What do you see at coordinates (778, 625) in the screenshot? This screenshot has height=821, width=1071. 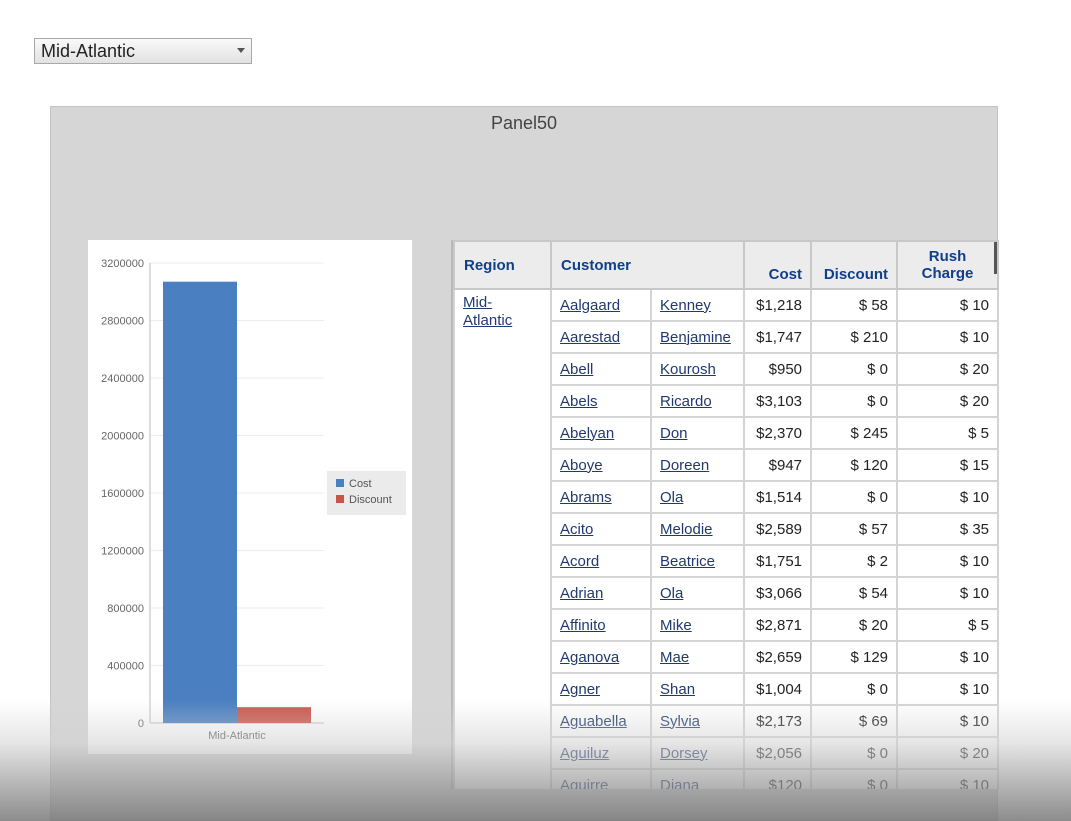 I see `cost-cell: $2,871` at bounding box center [778, 625].